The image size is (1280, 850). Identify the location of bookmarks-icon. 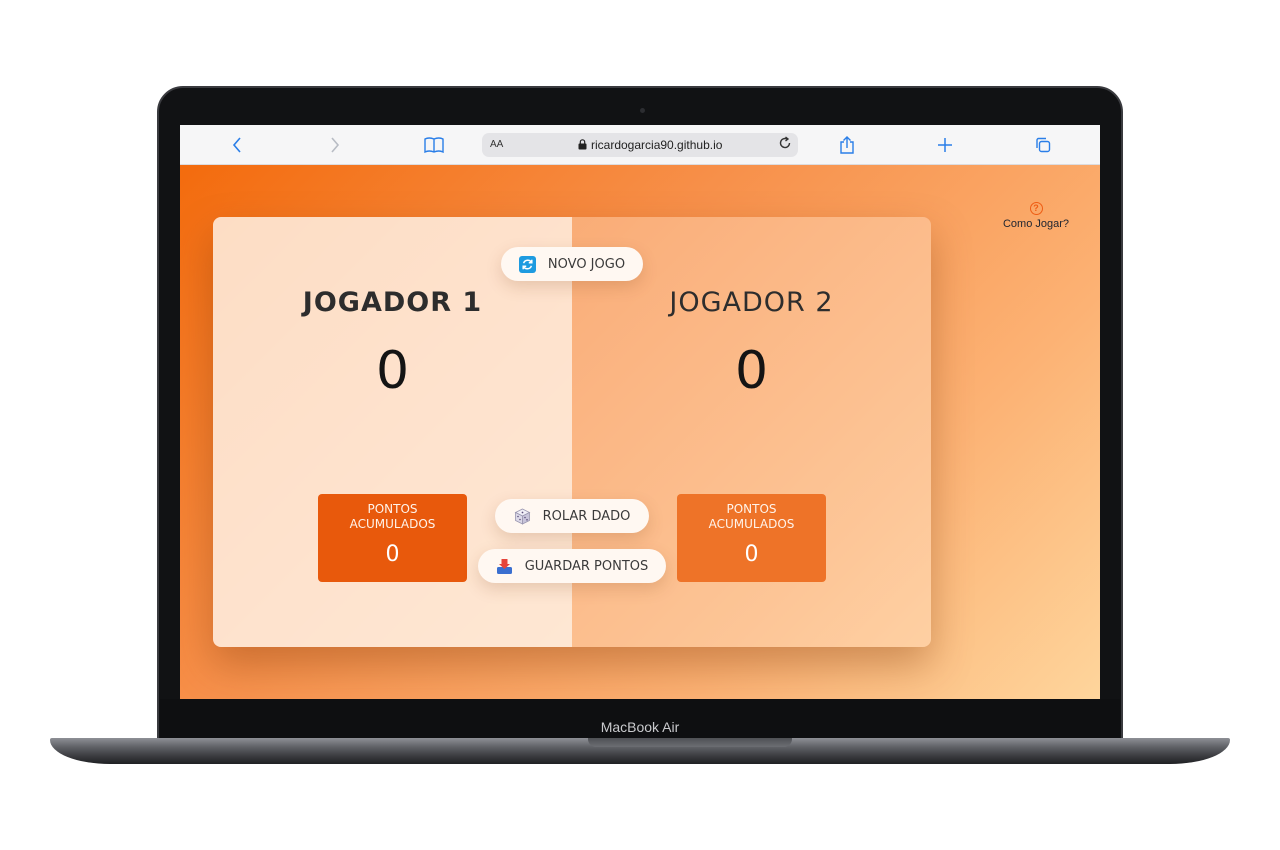
(434, 145).